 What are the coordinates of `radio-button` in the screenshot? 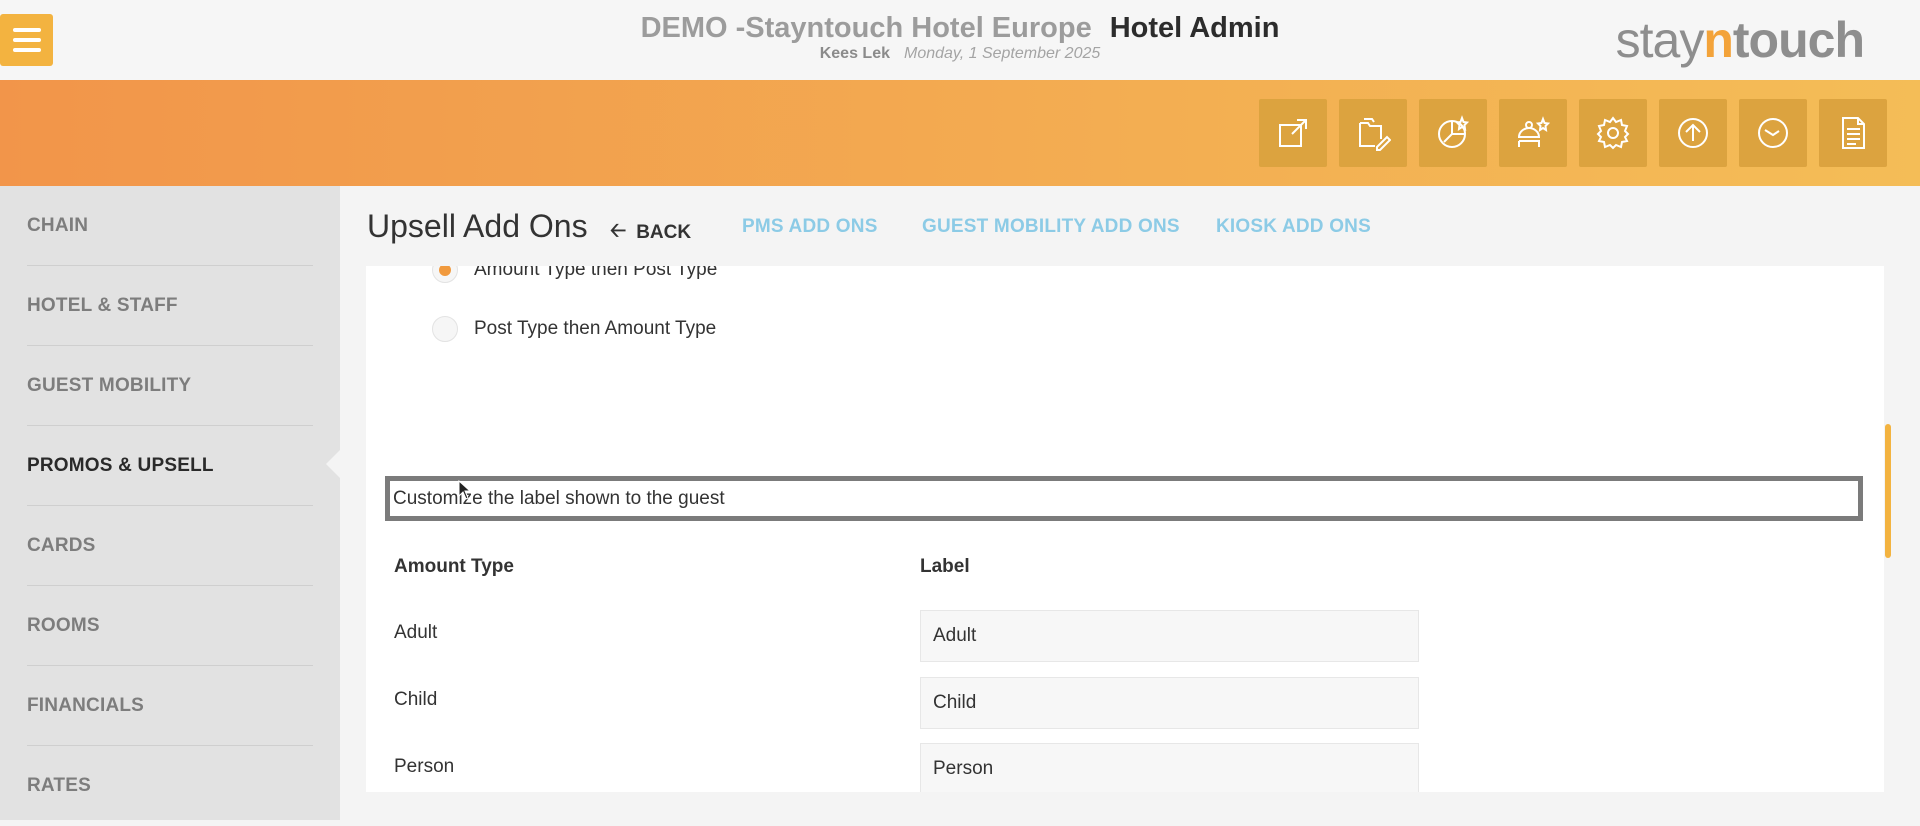 It's located at (445, 329).